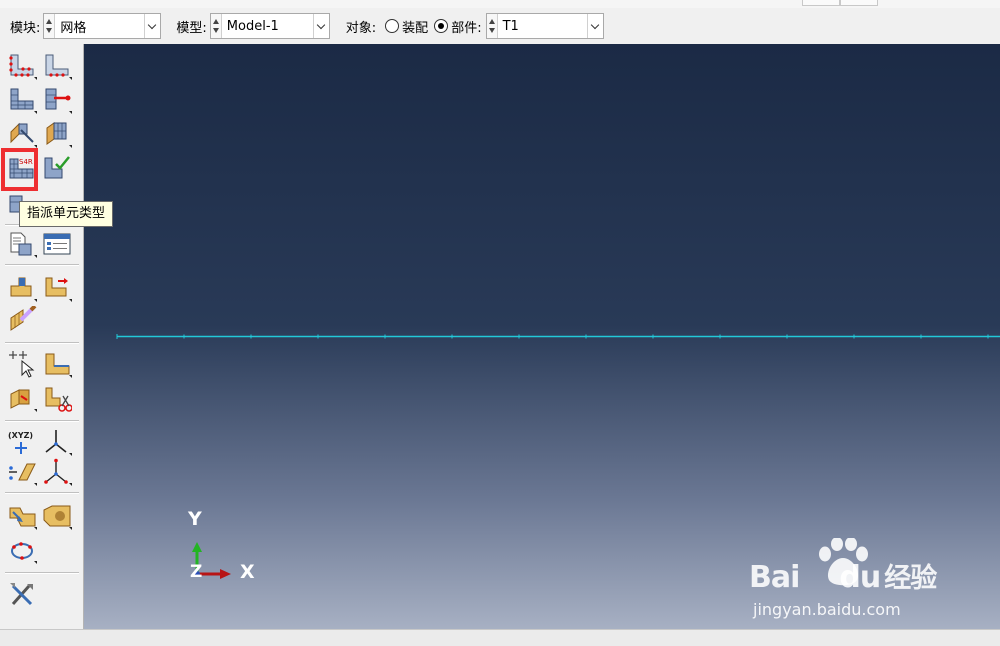  I want to click on tools-button, so click(22, 594).